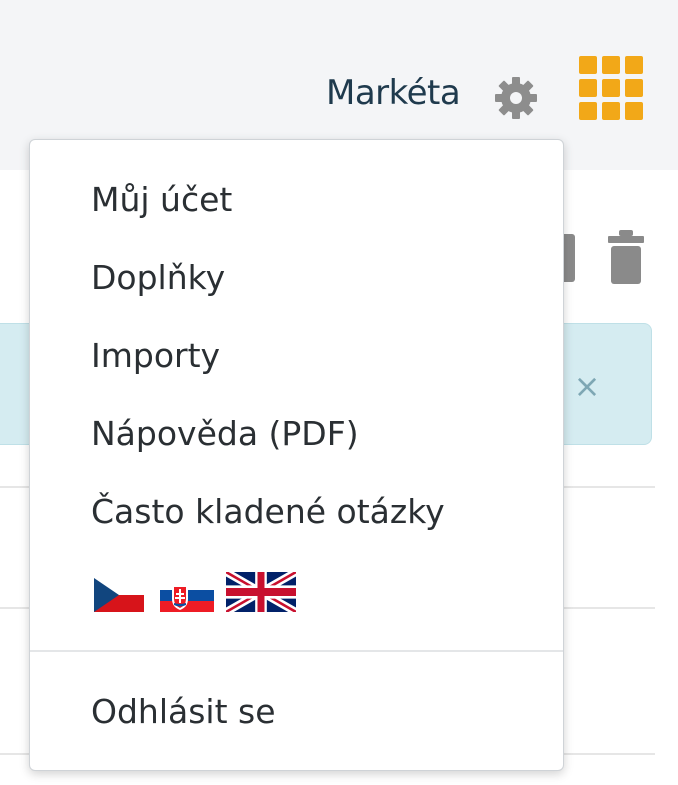  What do you see at coordinates (261, 592) in the screenshot?
I see `gb-flag-icon` at bounding box center [261, 592].